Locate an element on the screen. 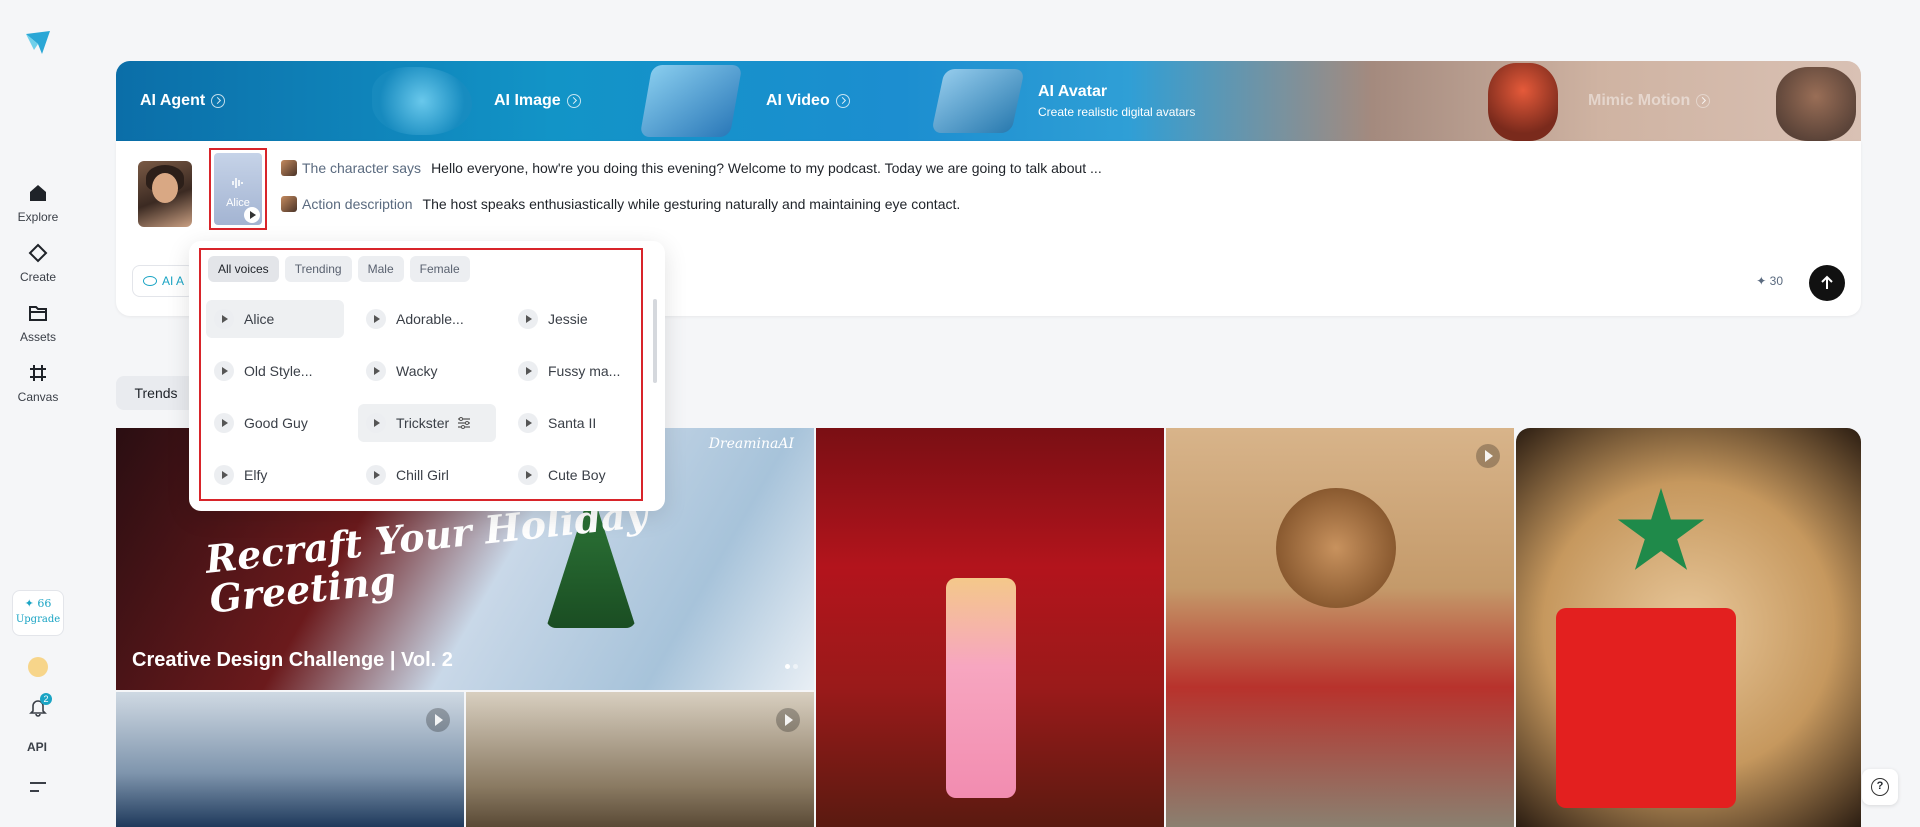 This screenshot has height=827, width=1920. sidebar-item-create: Create is located at coordinates (38, 267).